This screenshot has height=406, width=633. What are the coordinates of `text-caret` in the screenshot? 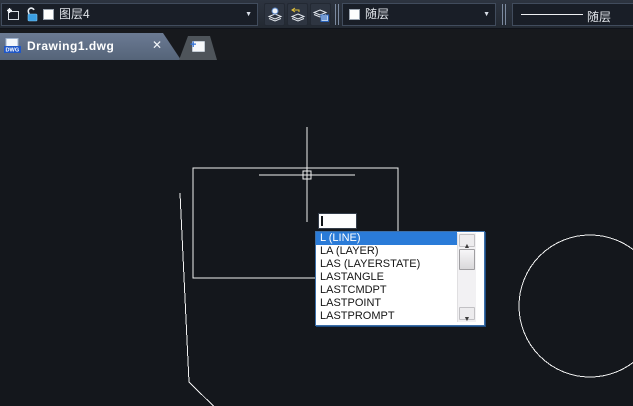 It's located at (322, 221).